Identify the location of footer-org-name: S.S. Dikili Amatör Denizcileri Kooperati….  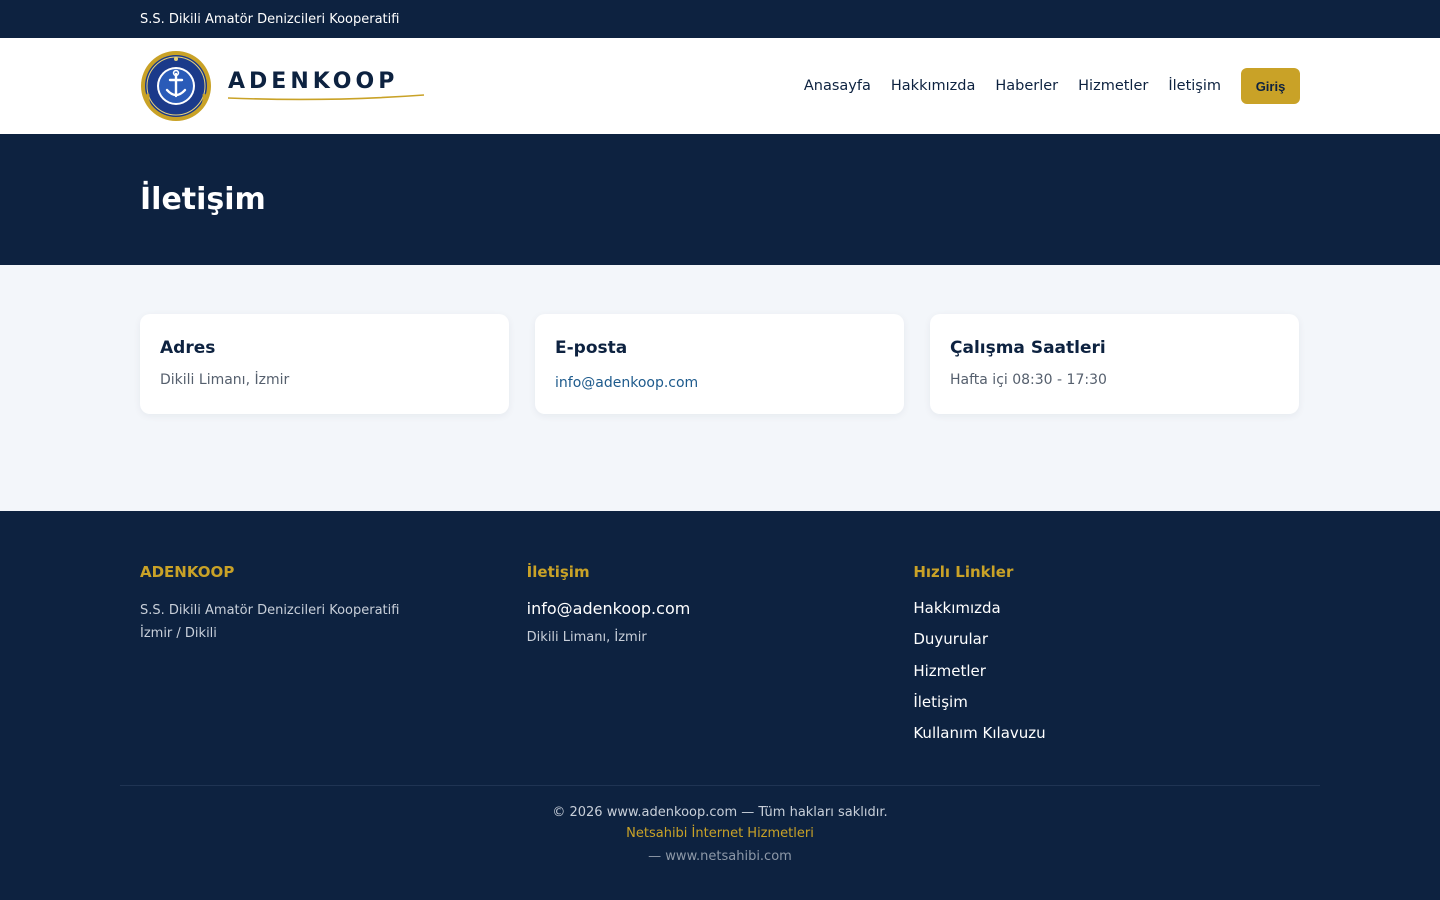
(270, 610).